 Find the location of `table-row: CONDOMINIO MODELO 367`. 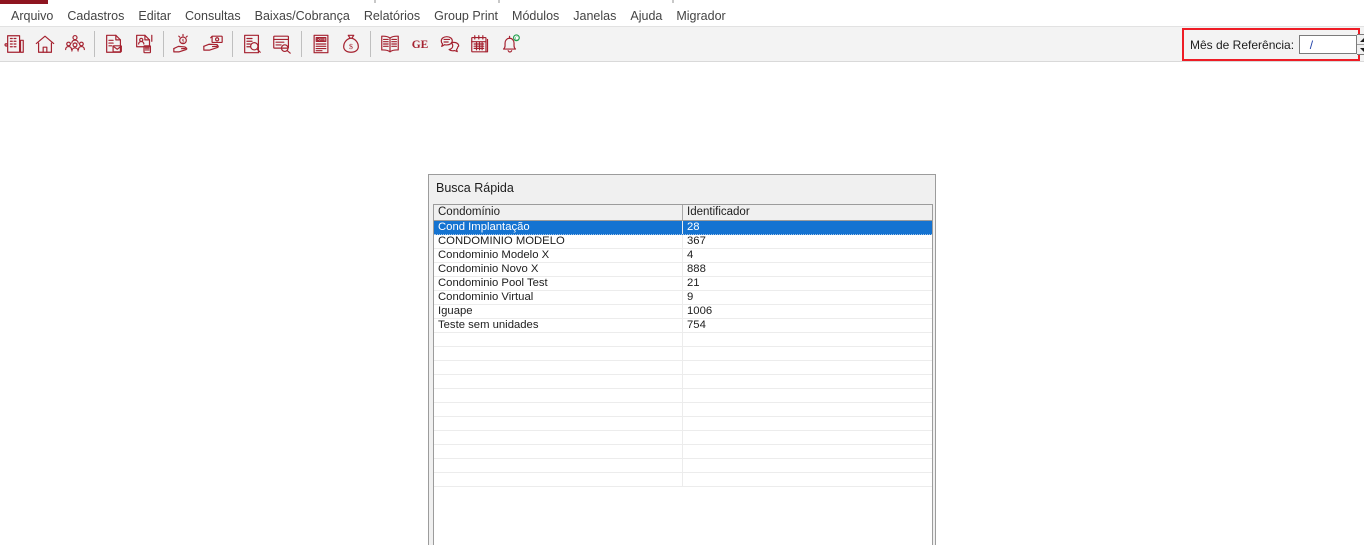

table-row: CONDOMINIO MODELO 367 is located at coordinates (683, 242).